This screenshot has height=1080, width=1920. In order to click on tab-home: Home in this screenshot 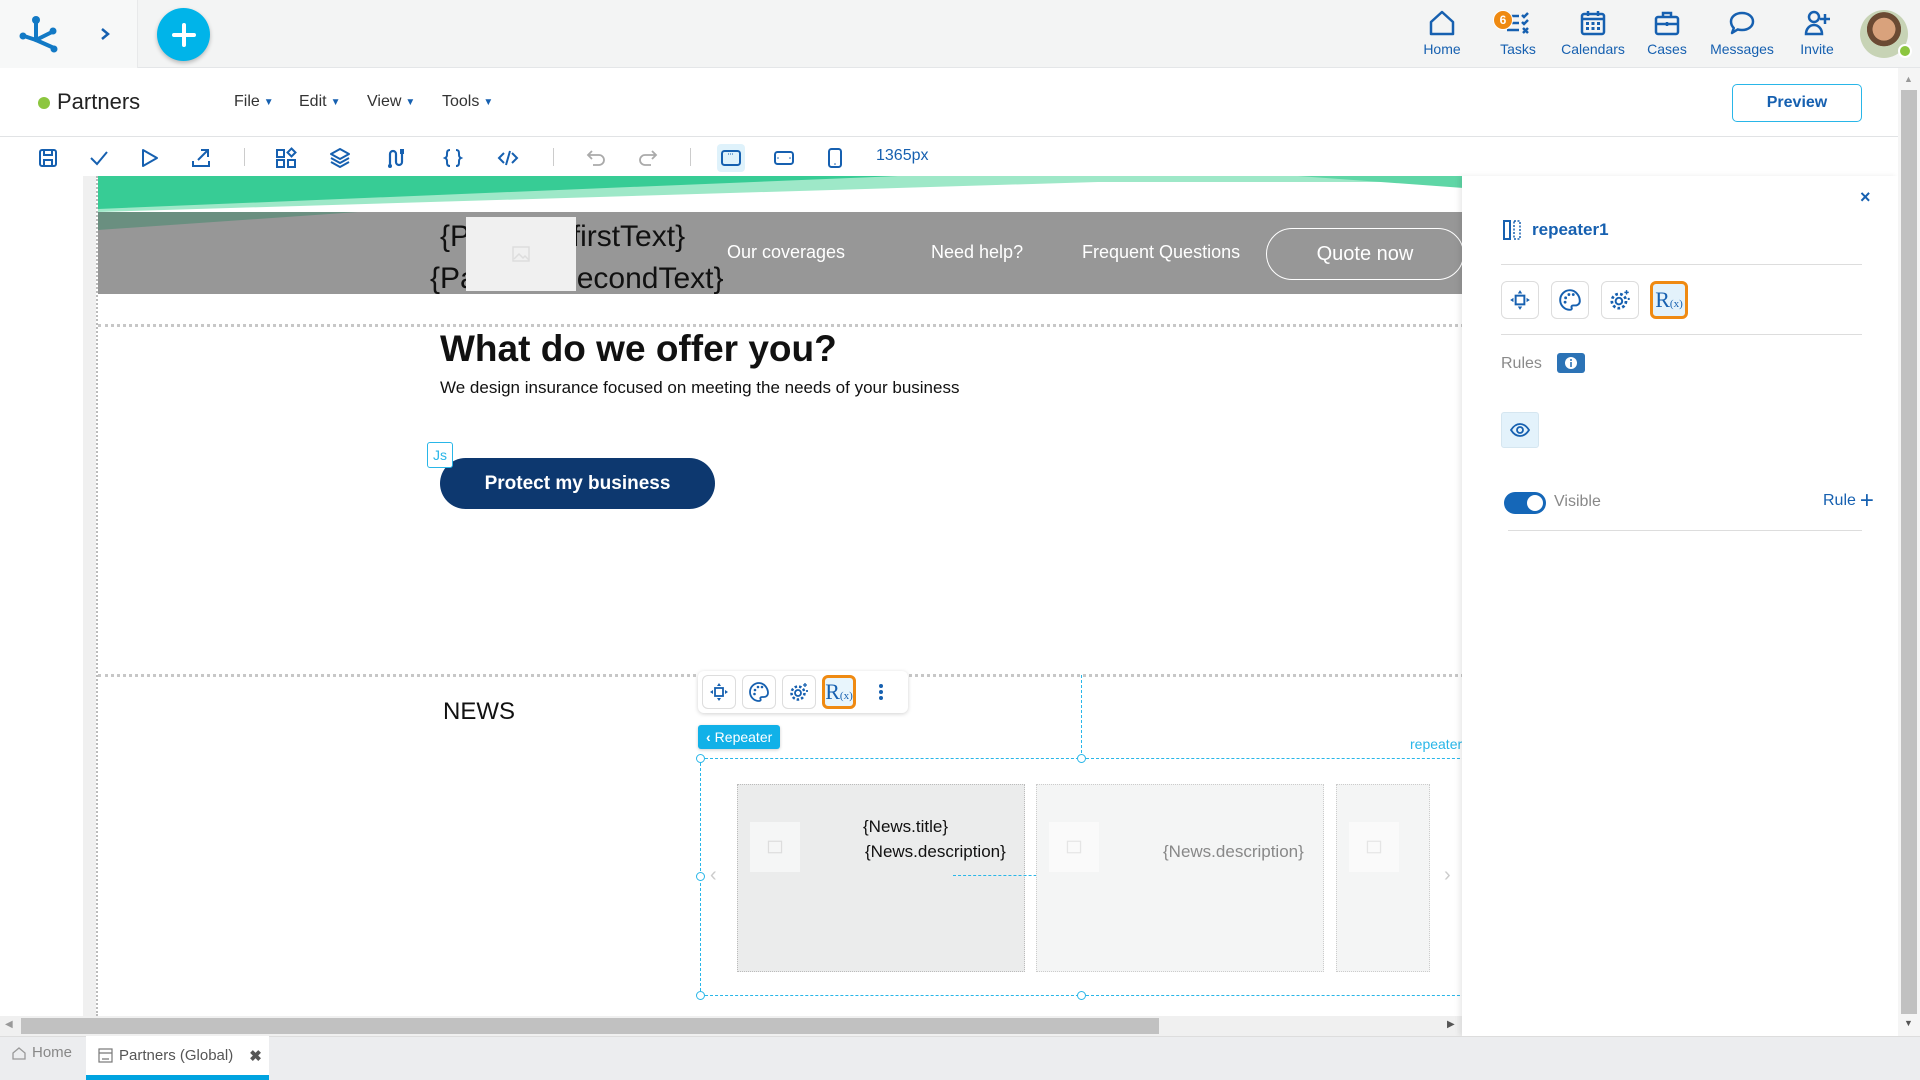, I will do `click(42, 1052)`.